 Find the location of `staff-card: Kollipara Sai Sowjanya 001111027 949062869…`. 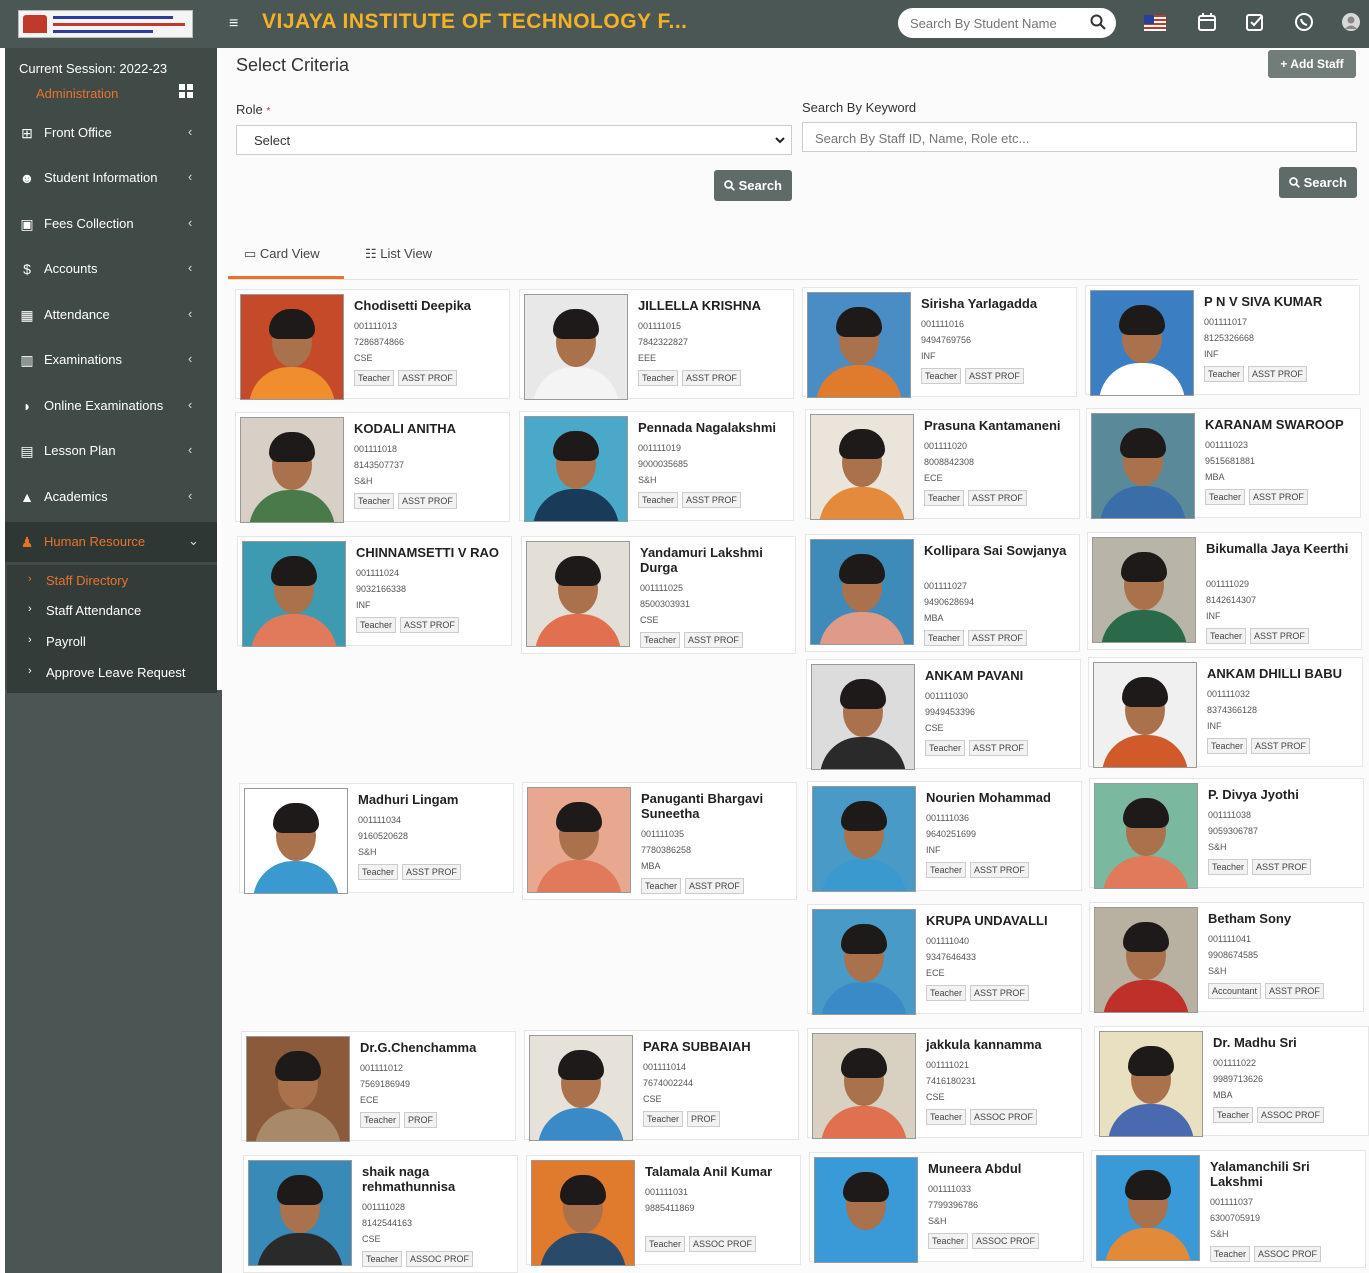

staff-card: Kollipara Sai Sowjanya 001111027 949062869… is located at coordinates (942, 593).